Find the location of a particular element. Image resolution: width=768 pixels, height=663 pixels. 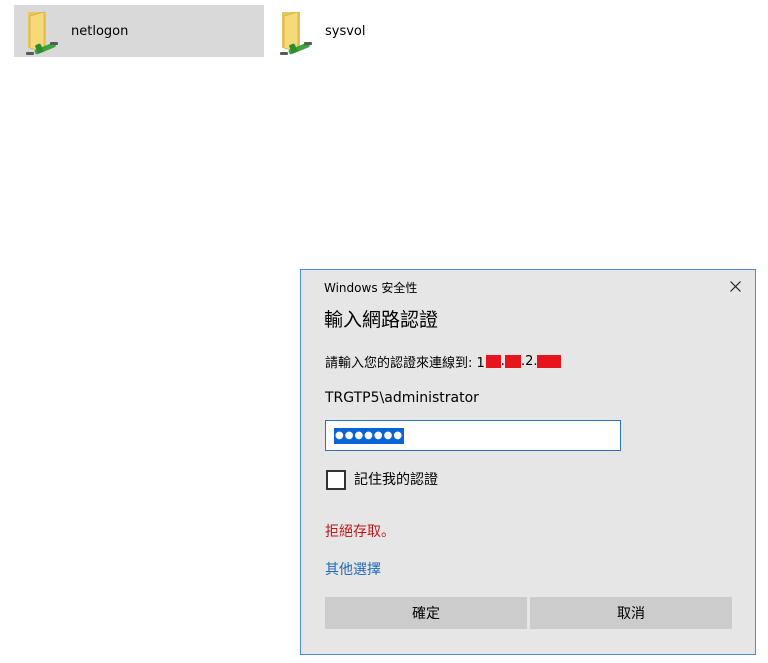

dialog-caption: Windows 安全性 is located at coordinates (371, 288).